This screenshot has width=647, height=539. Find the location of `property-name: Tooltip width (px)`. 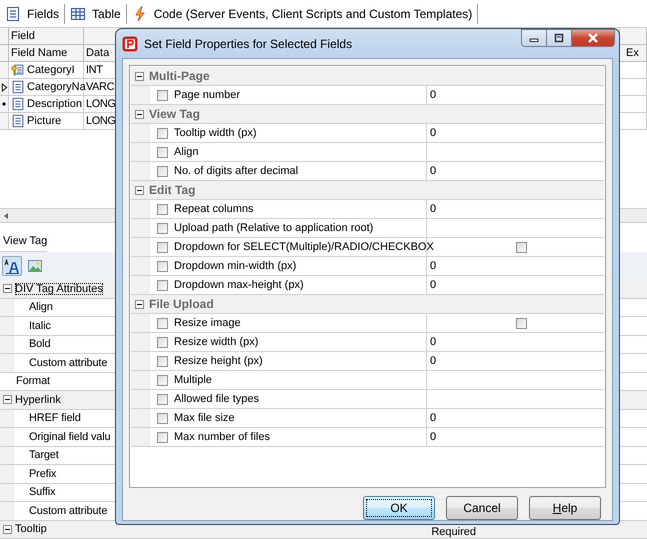

property-name: Tooltip width (px) is located at coordinates (215, 133).